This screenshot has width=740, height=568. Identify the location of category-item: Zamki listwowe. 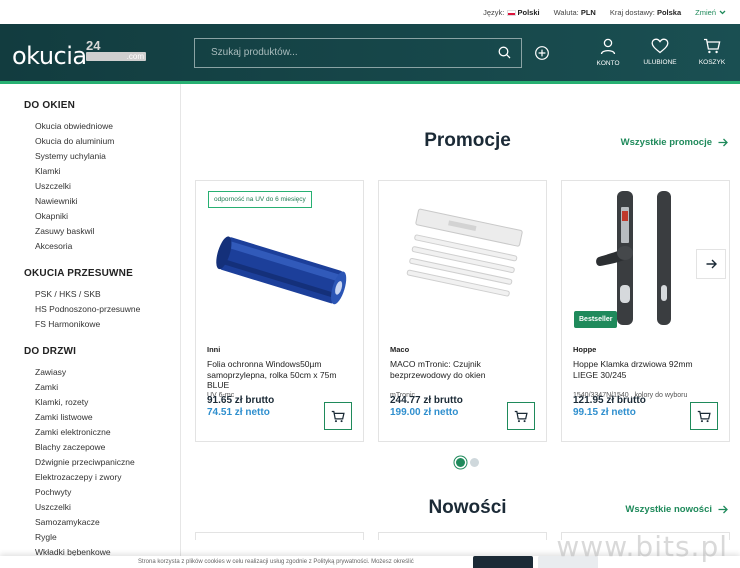
(107, 417).